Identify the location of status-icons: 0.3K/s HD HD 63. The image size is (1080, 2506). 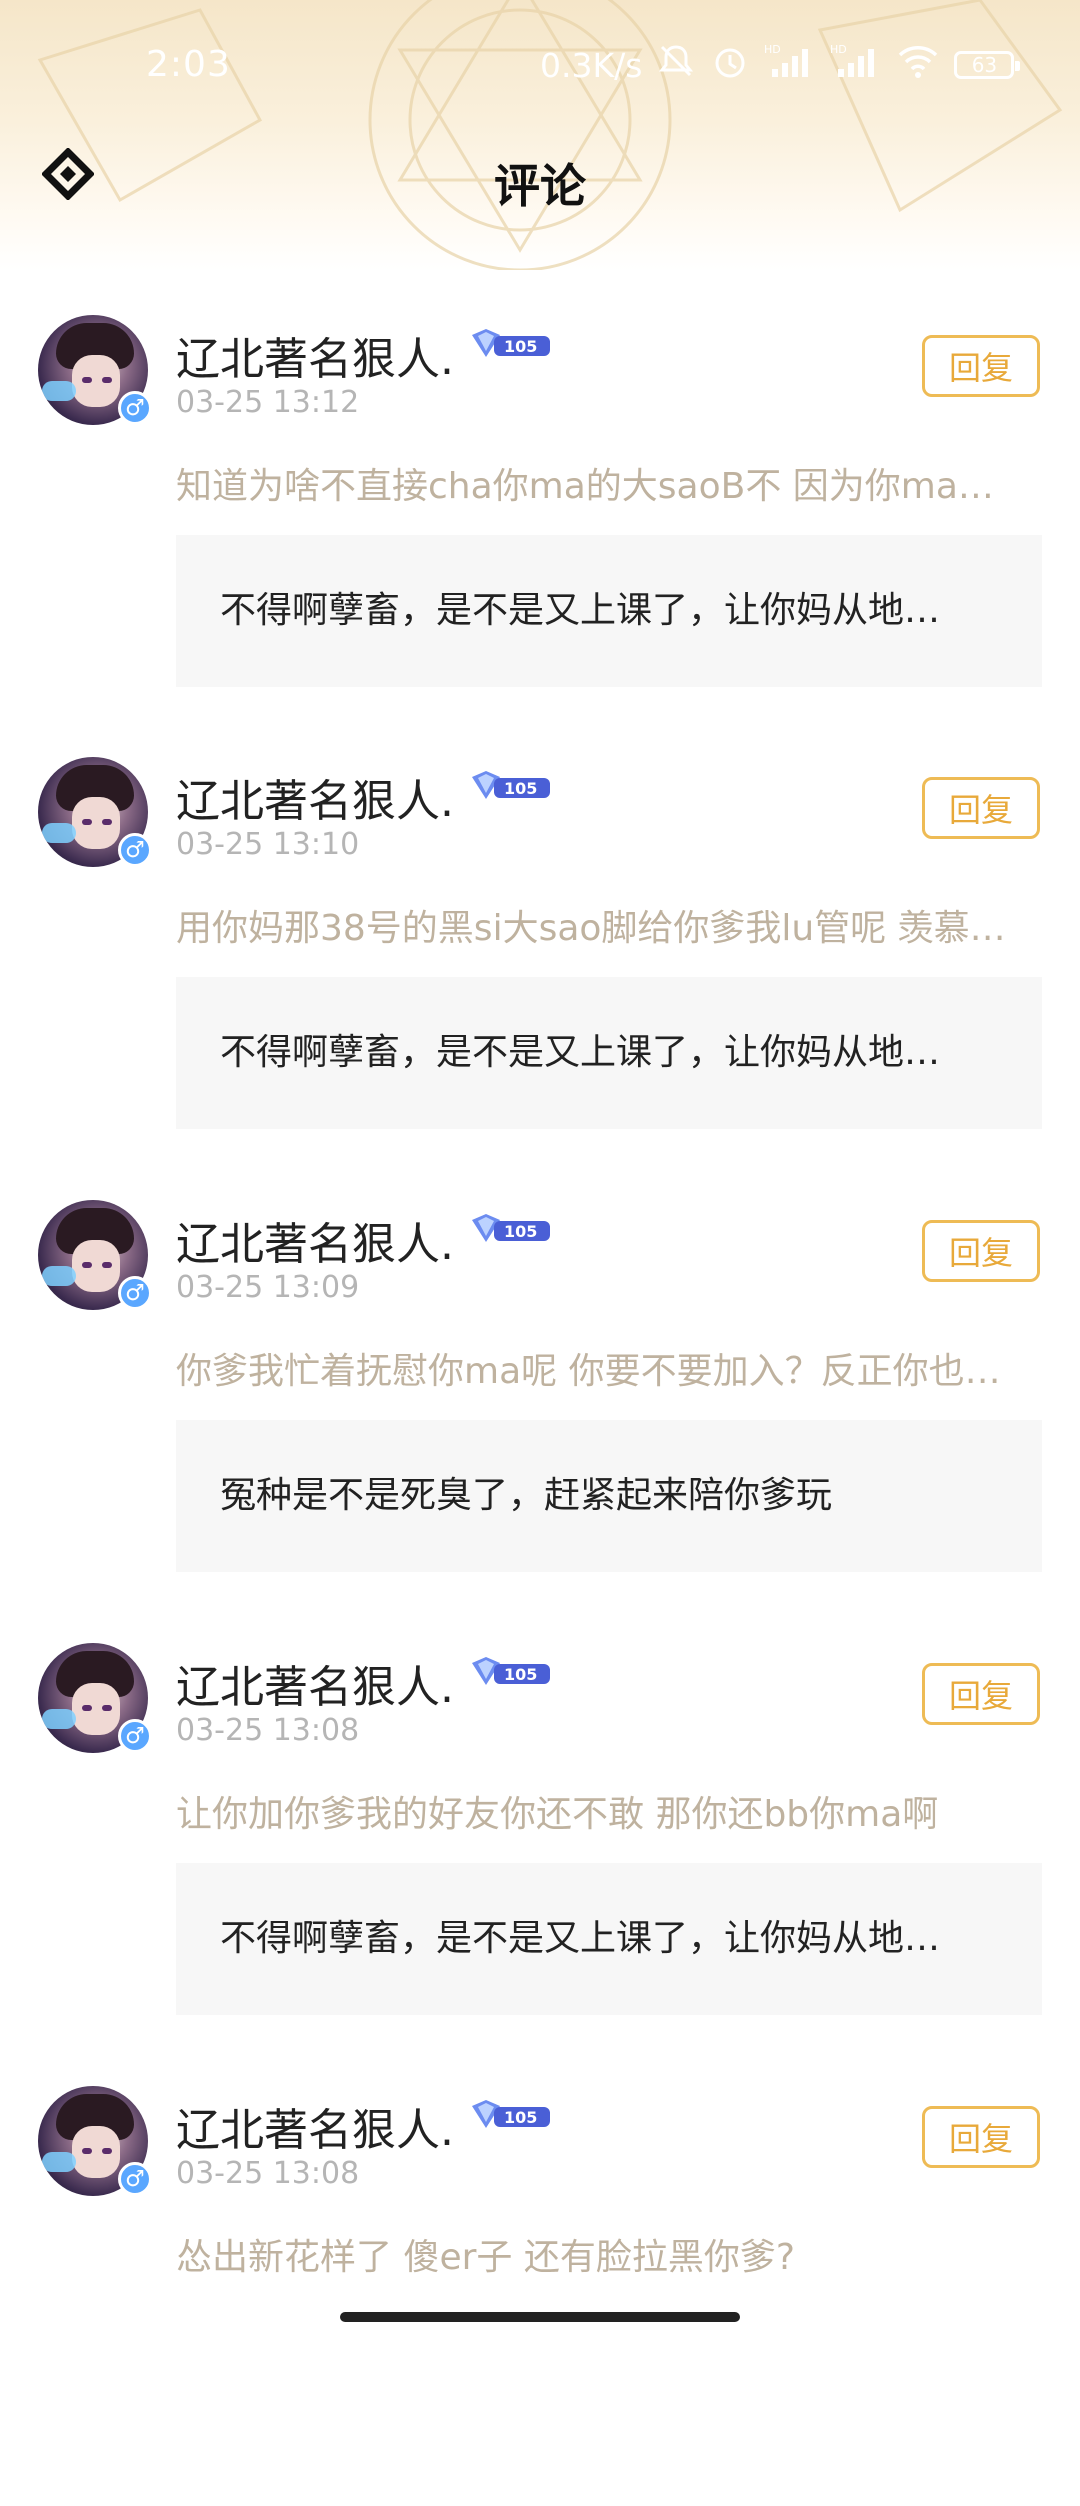
(780, 65).